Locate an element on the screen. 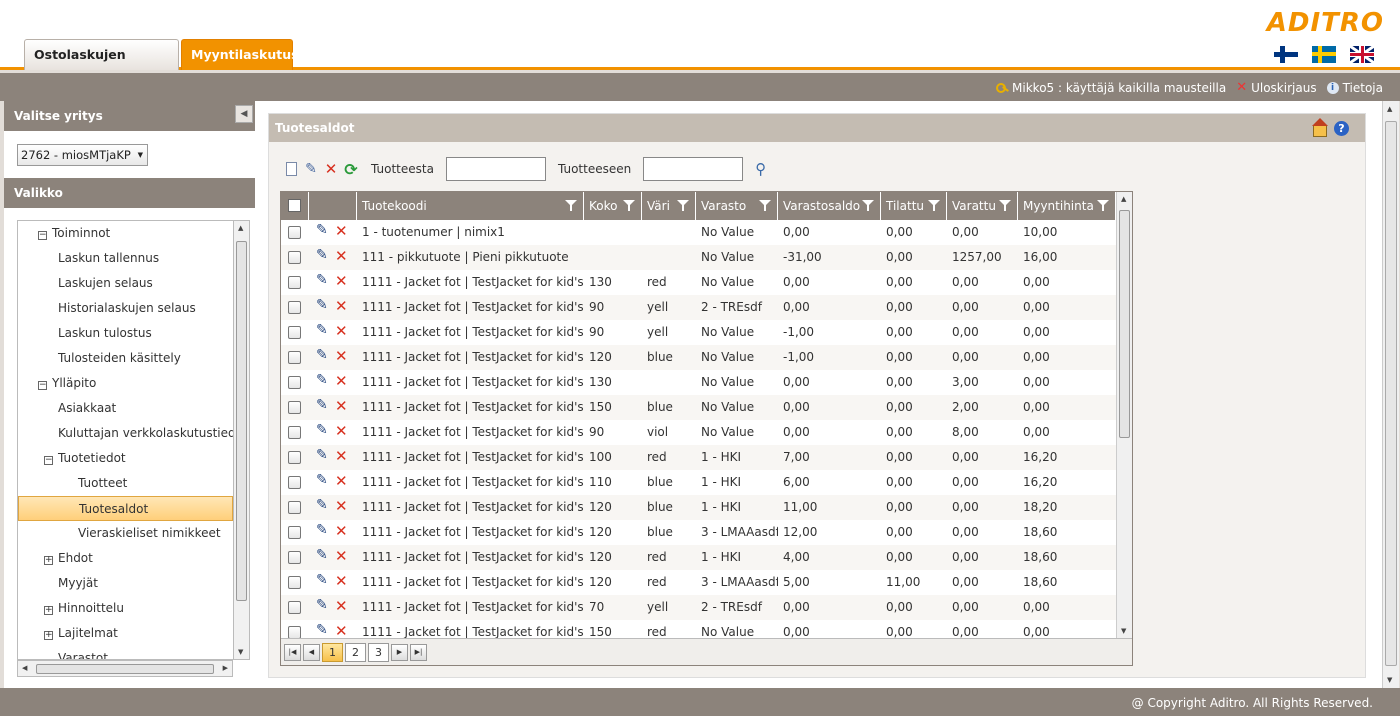 The width and height of the screenshot is (1400, 716). tree-item: Laskun tallennus is located at coordinates (125, 258).